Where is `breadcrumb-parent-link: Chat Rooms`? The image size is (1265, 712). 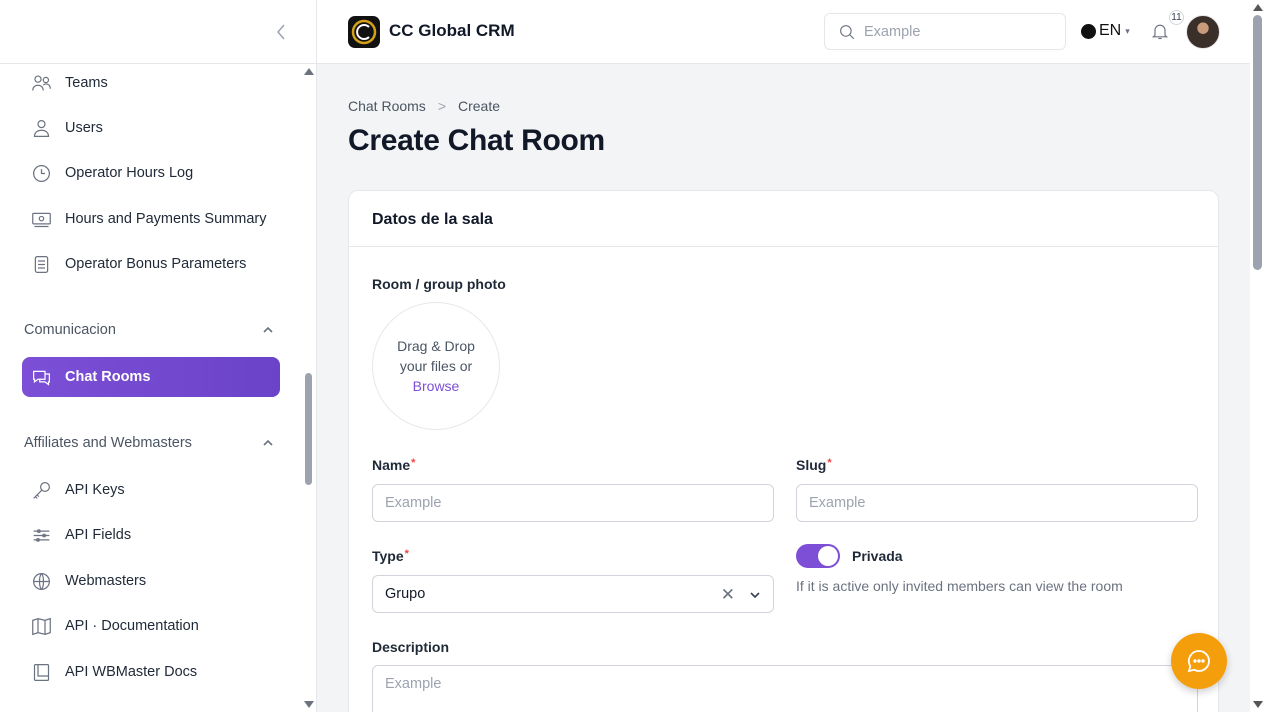
breadcrumb-parent-link: Chat Rooms is located at coordinates (387, 106).